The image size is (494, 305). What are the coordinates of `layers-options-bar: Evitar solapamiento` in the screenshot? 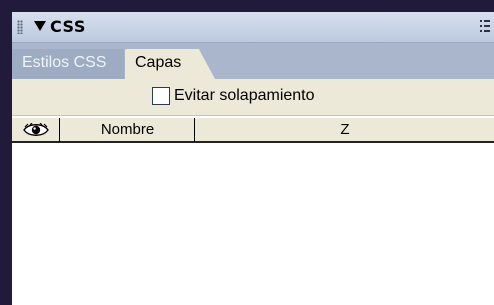 It's located at (253, 97).